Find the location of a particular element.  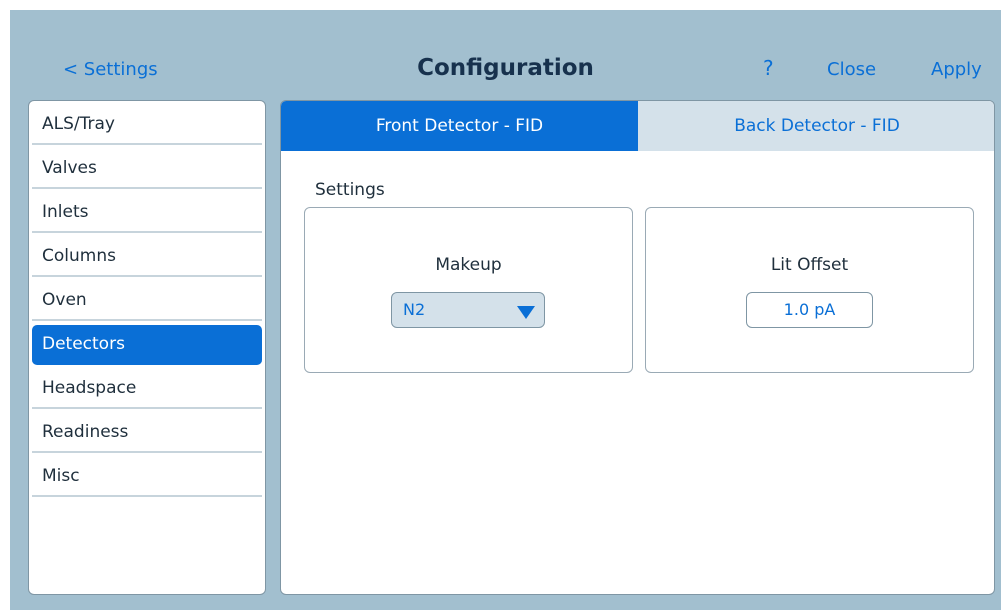

makeup-label: Makeup is located at coordinates (468, 265).